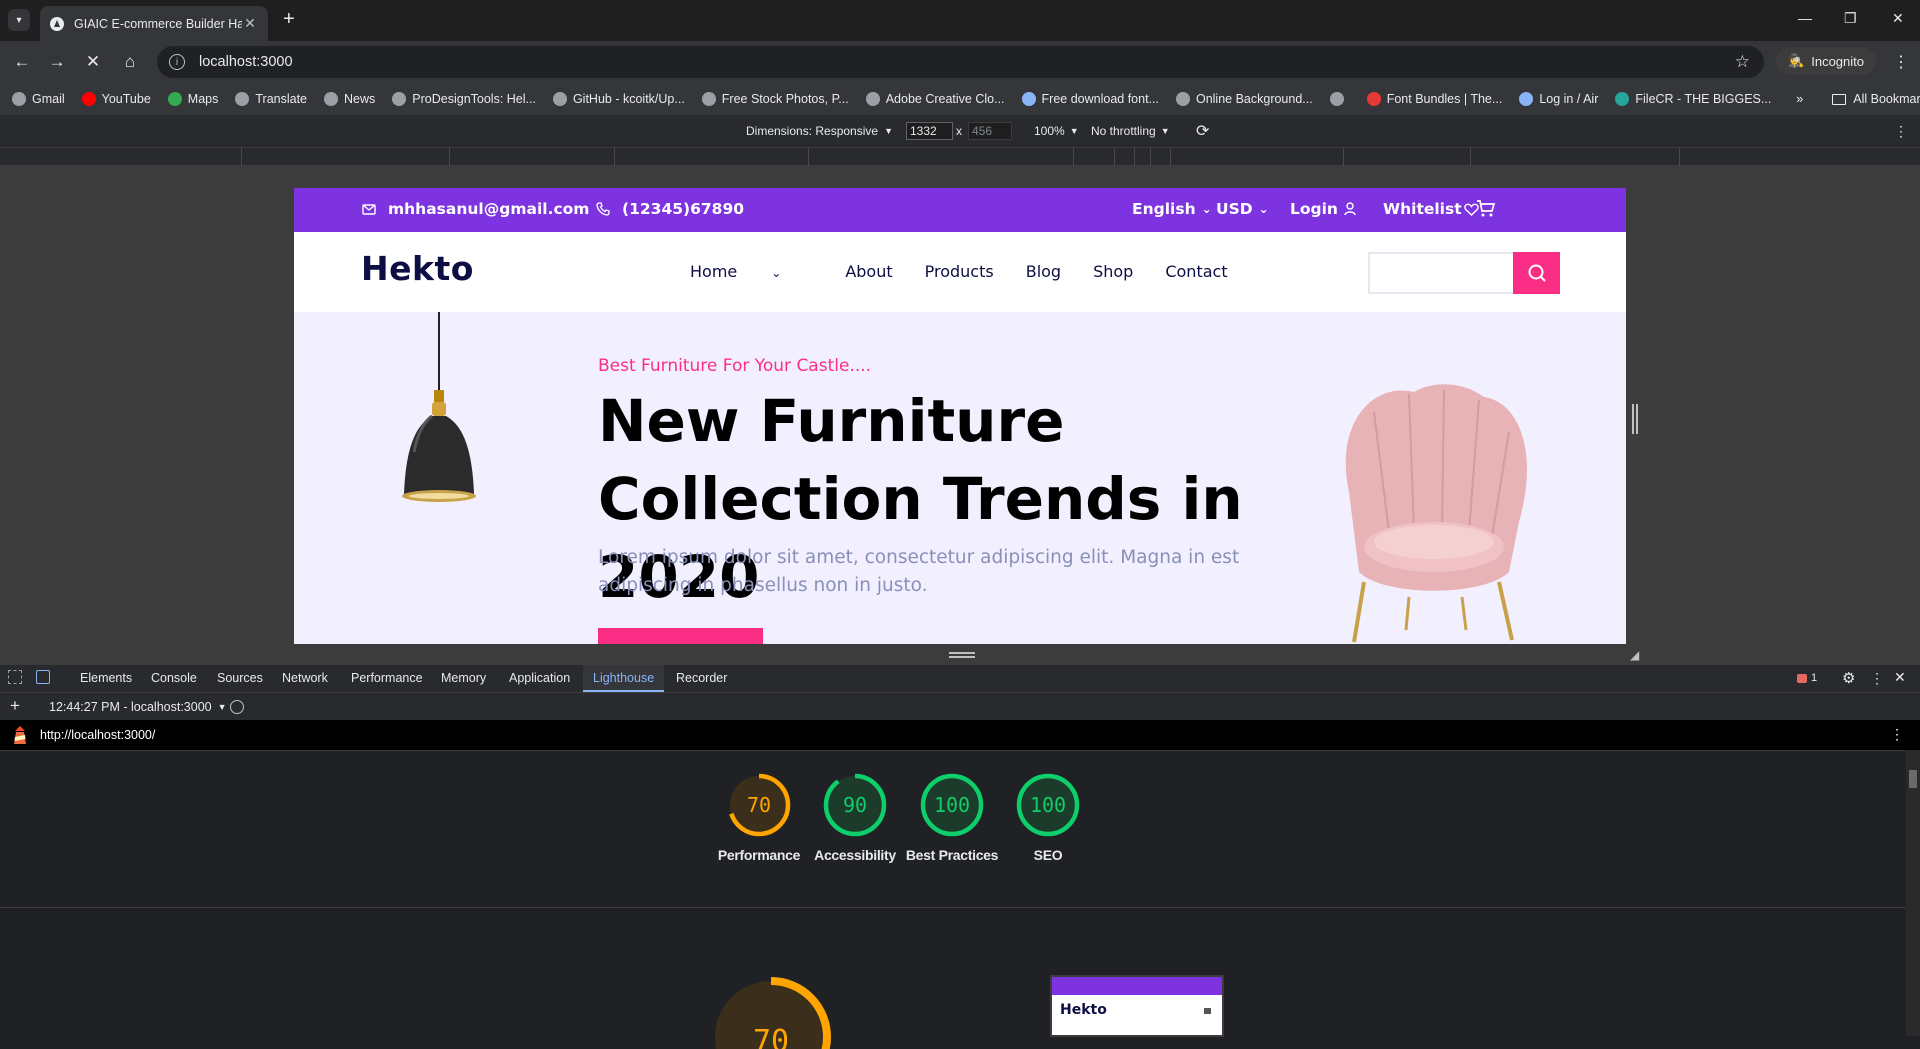  I want to click on media-query-ruler, so click(960, 156).